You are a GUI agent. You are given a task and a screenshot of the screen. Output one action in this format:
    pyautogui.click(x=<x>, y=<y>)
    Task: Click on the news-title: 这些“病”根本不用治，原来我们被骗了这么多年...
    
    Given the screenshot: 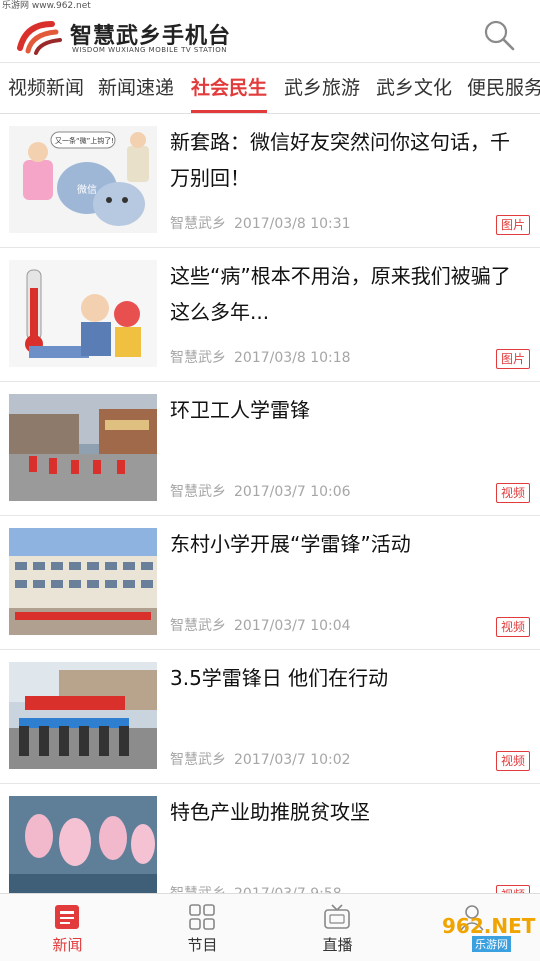 What is the action you would take?
    pyautogui.click(x=347, y=294)
    